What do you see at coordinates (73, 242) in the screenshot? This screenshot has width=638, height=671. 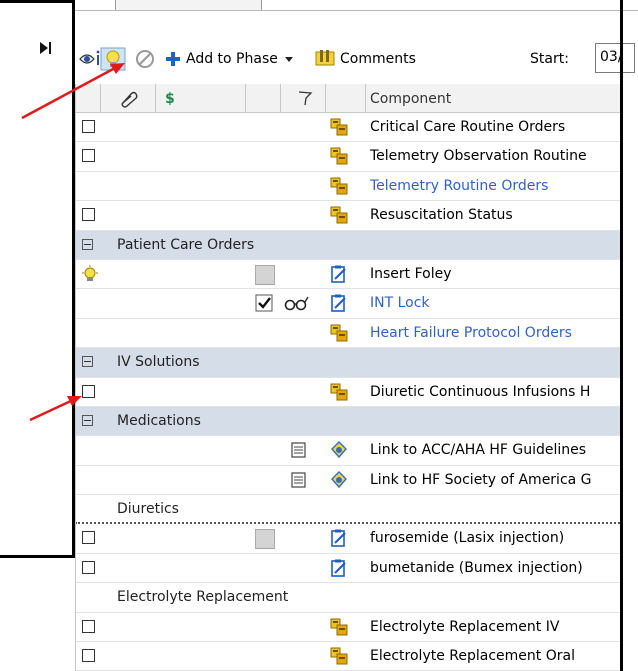 I see `annotation-arrows` at bounding box center [73, 242].